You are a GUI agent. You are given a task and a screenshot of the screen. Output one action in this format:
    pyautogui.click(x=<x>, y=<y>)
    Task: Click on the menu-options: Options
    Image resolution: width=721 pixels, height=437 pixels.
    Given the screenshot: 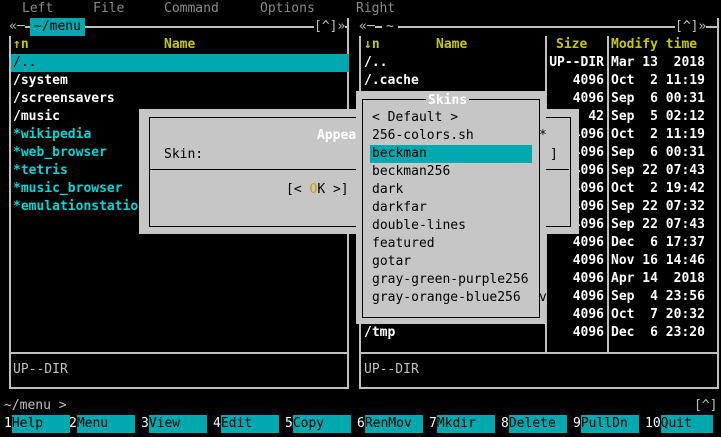 What is the action you would take?
    pyautogui.click(x=287, y=9)
    